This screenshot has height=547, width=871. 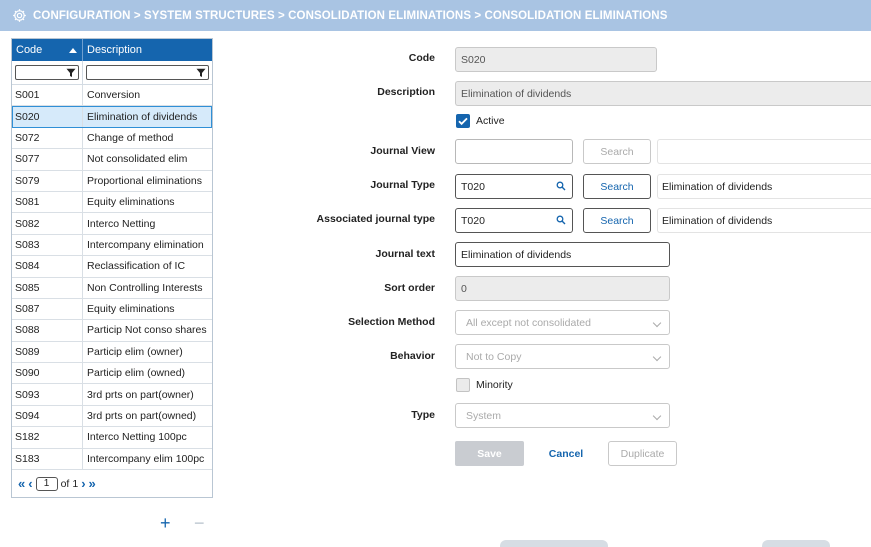 I want to click on journal-type-search-button: Search, so click(x=617, y=186).